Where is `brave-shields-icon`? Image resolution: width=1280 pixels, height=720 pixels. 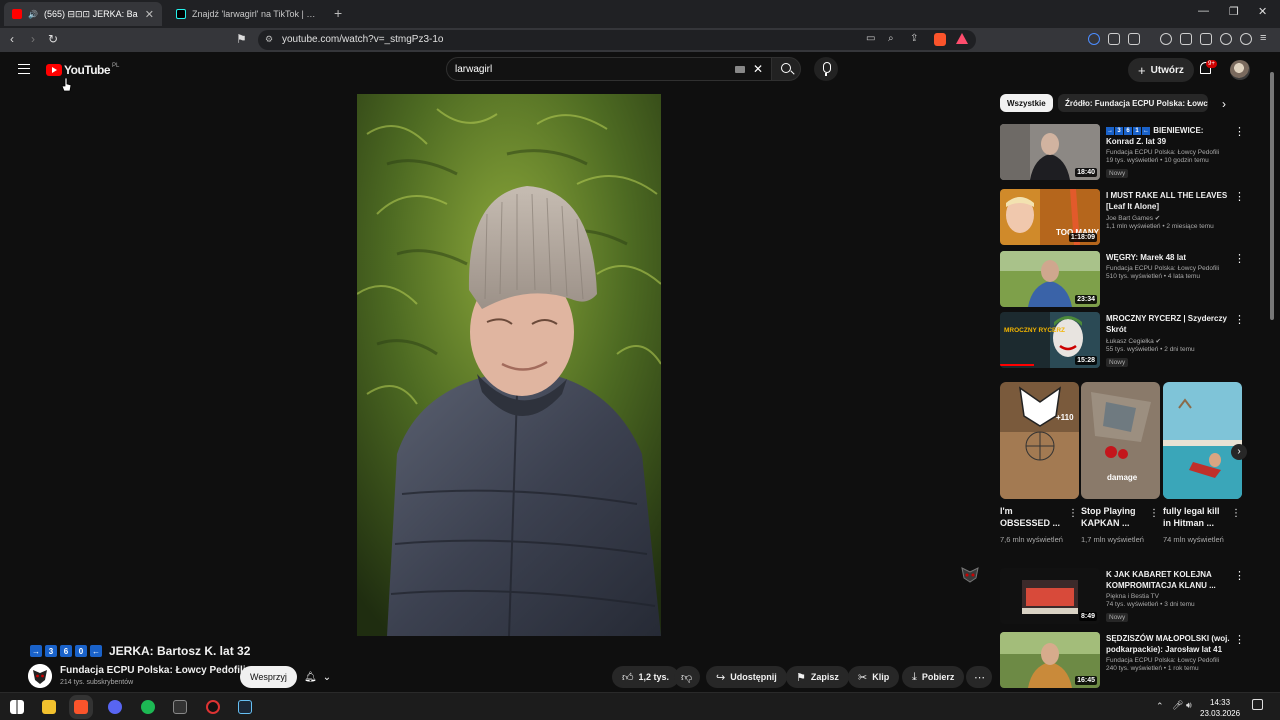
brave-shields-icon is located at coordinates (940, 39).